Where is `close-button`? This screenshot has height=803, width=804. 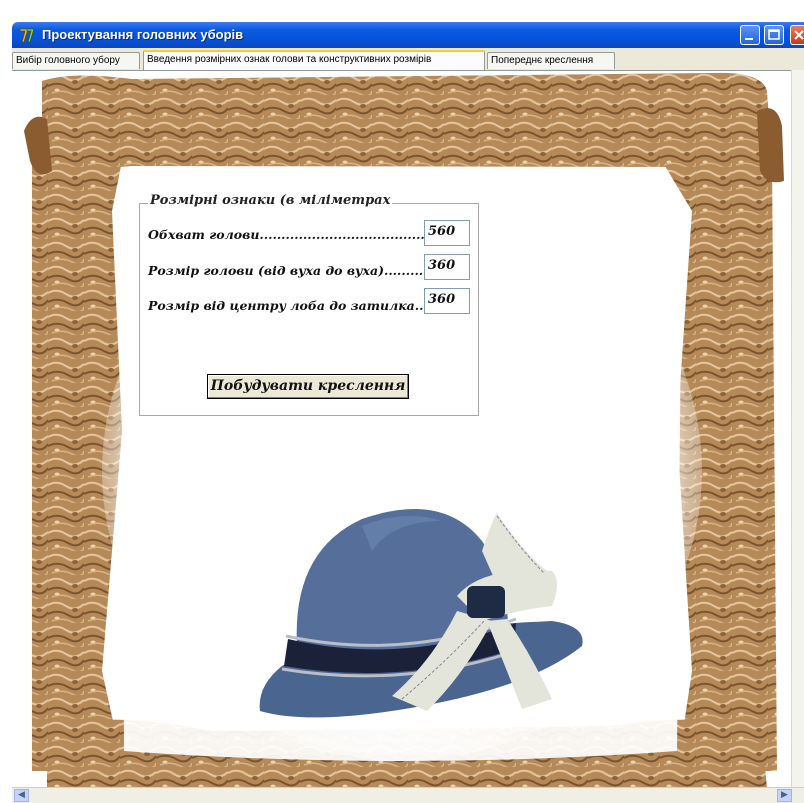
close-button is located at coordinates (797, 35).